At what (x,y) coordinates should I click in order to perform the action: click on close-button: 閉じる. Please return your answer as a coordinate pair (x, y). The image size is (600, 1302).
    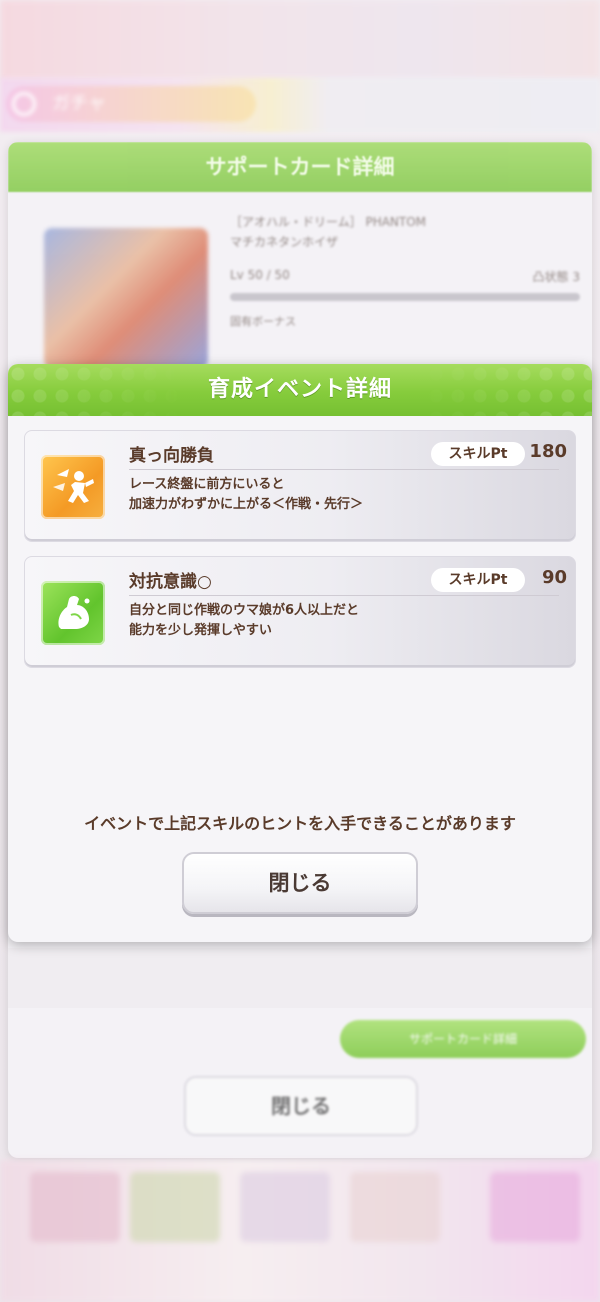
    Looking at the image, I should click on (300, 883).